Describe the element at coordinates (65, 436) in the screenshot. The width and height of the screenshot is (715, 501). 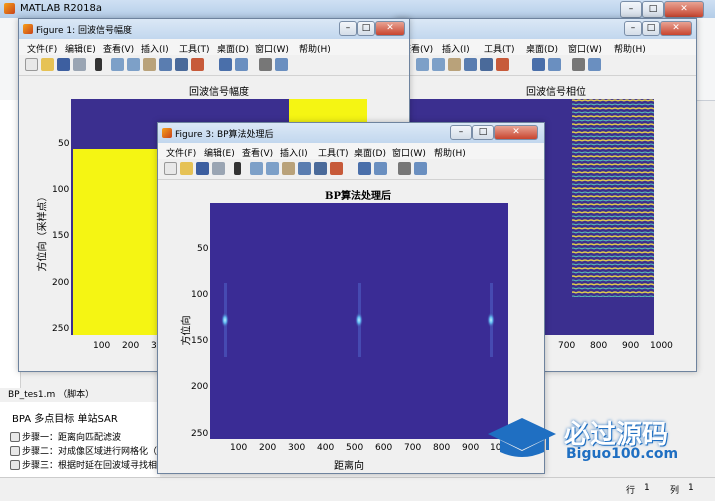
I see `script-step-1: 步骤一：距离向匹配滤波` at that location.